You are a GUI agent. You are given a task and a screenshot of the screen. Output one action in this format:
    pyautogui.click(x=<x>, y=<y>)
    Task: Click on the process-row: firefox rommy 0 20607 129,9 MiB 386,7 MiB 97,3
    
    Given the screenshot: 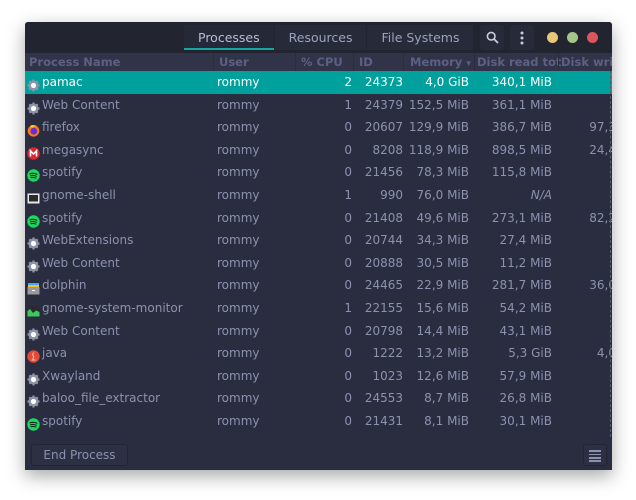 What is the action you would take?
    pyautogui.click(x=318, y=127)
    